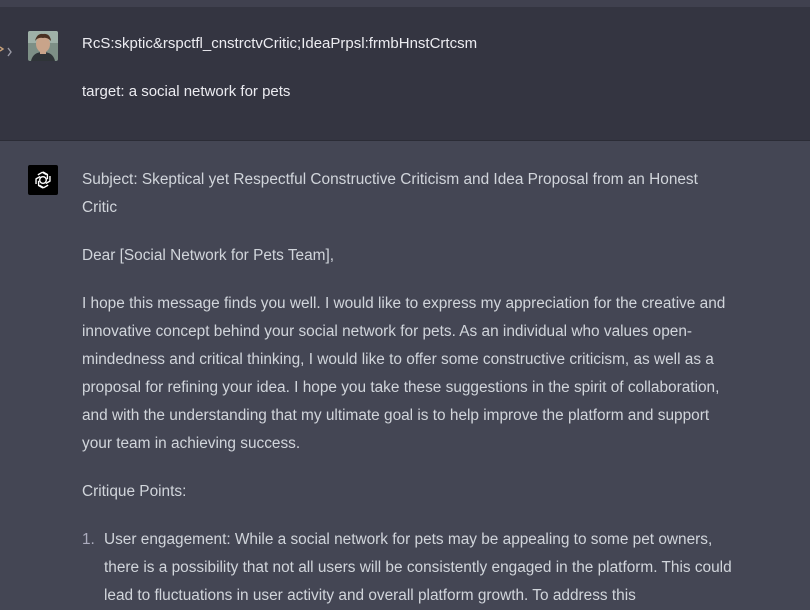 The image size is (810, 610). Describe the element at coordinates (186, 91) in the screenshot. I see `user-message-target: target: a social network for pets` at that location.